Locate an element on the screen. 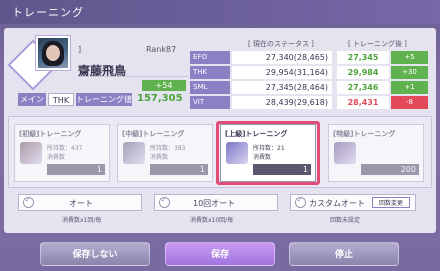 The image size is (440, 271). stat-label: EFO is located at coordinates (210, 57).